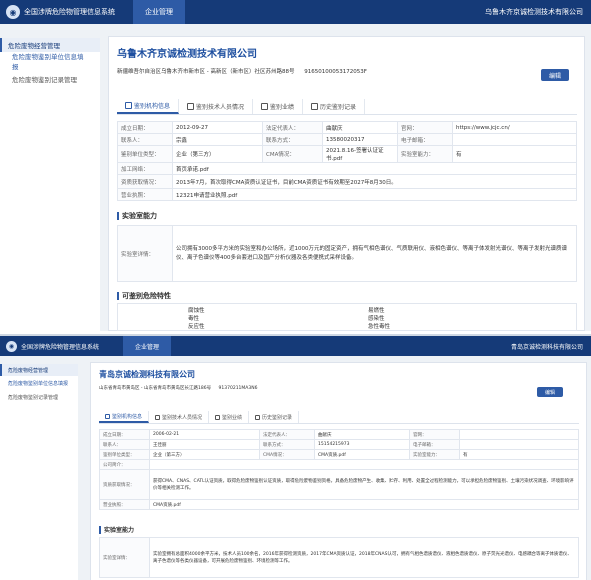 The height and width of the screenshot is (580, 591). Describe the element at coordinates (152, 106) in the screenshot. I see `tab-label: 鉴别机构信息` at that location.